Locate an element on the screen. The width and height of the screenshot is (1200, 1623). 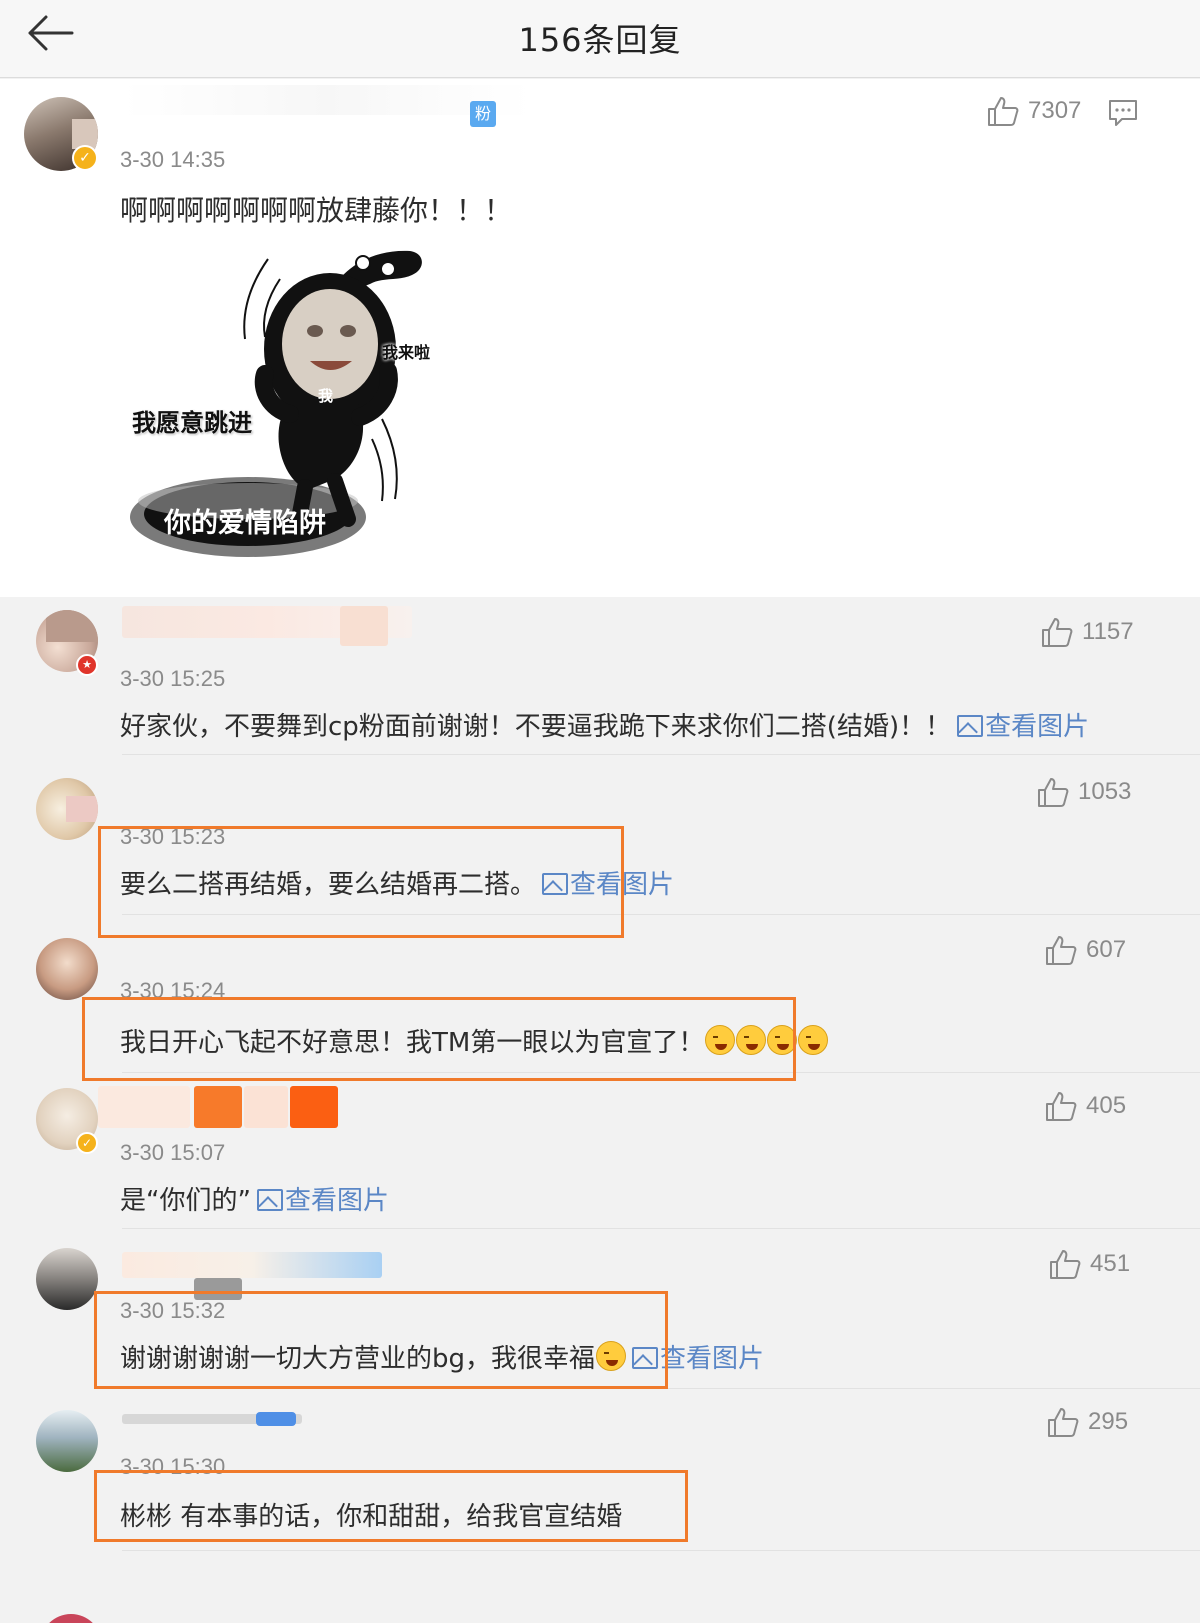
meme-caption-top: 我来啦 is located at coordinates (406, 352).